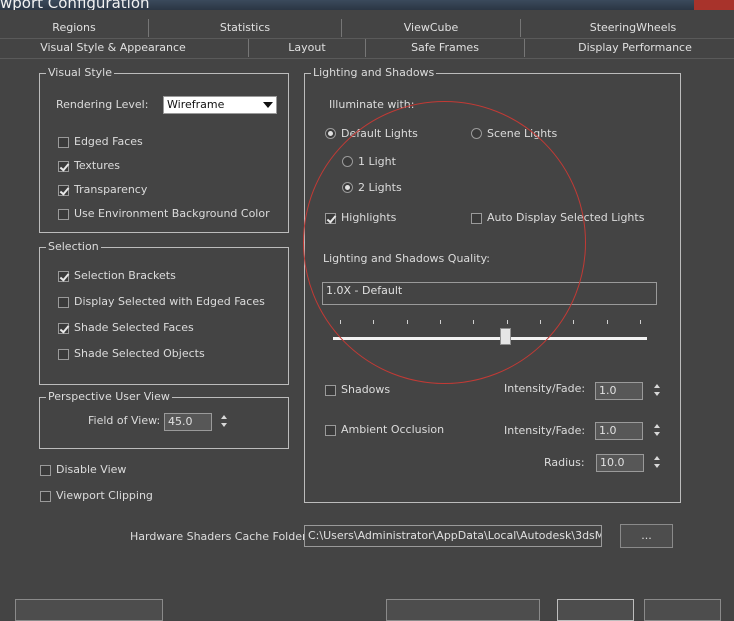 The width and height of the screenshot is (734, 621). Describe the element at coordinates (63, 190) in the screenshot. I see `transparency-checkbox` at that location.